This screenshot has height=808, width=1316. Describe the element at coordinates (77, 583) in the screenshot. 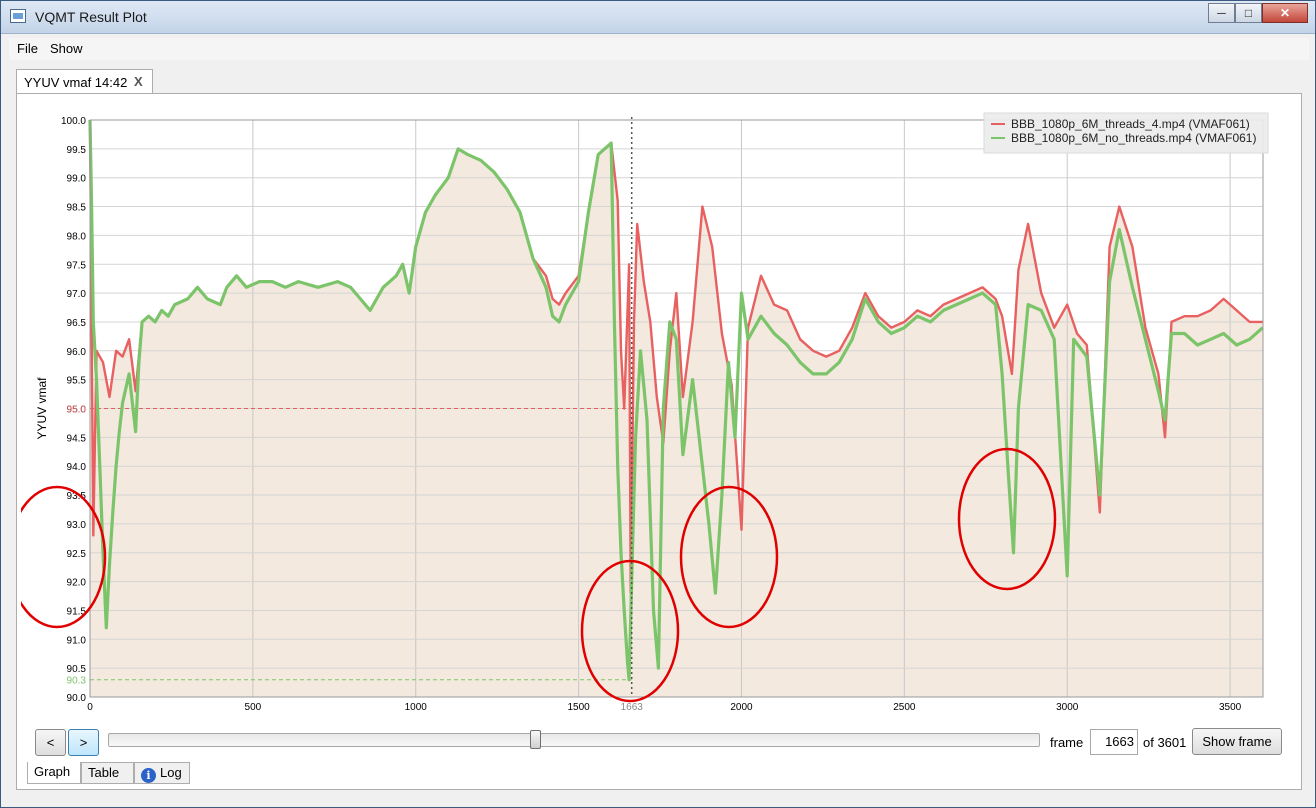

I see `y-tick-label: 92.0` at that location.